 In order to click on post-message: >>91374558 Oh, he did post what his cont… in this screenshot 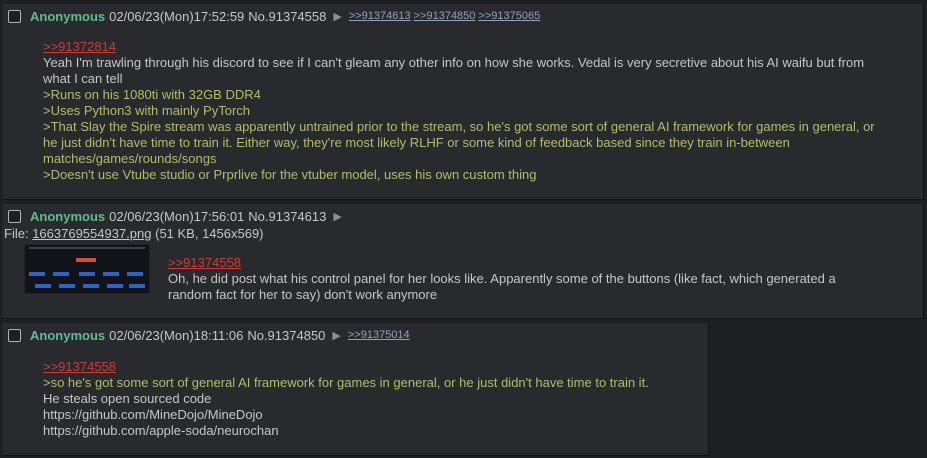, I will do `click(518, 279)`.